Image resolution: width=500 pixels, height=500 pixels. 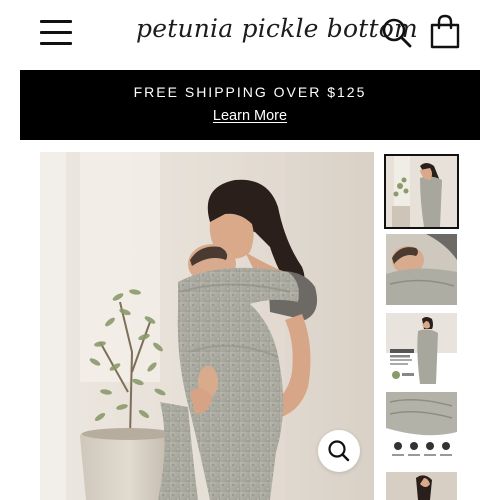 What do you see at coordinates (250, 105) in the screenshot?
I see `promo-banner: FREE SHIPPING OVER $125 Learn More` at bounding box center [250, 105].